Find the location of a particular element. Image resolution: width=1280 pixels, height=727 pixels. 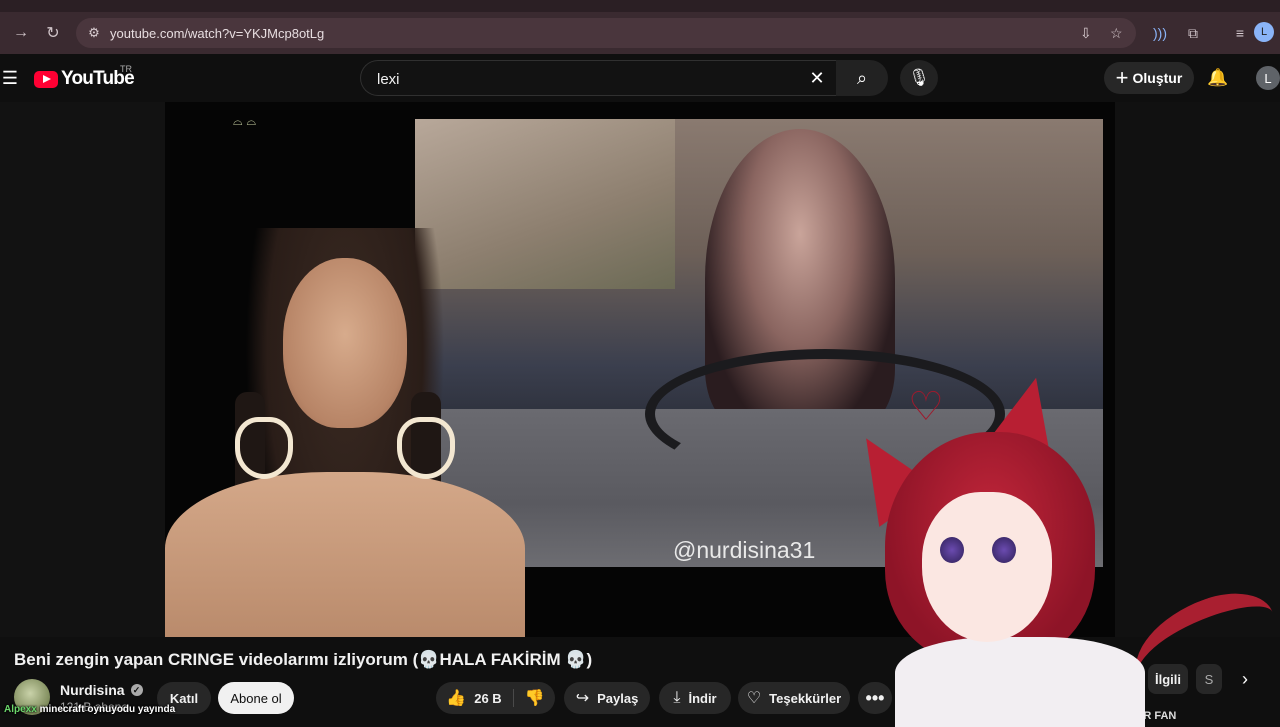

ambient-right is located at coordinates (1197, 369).